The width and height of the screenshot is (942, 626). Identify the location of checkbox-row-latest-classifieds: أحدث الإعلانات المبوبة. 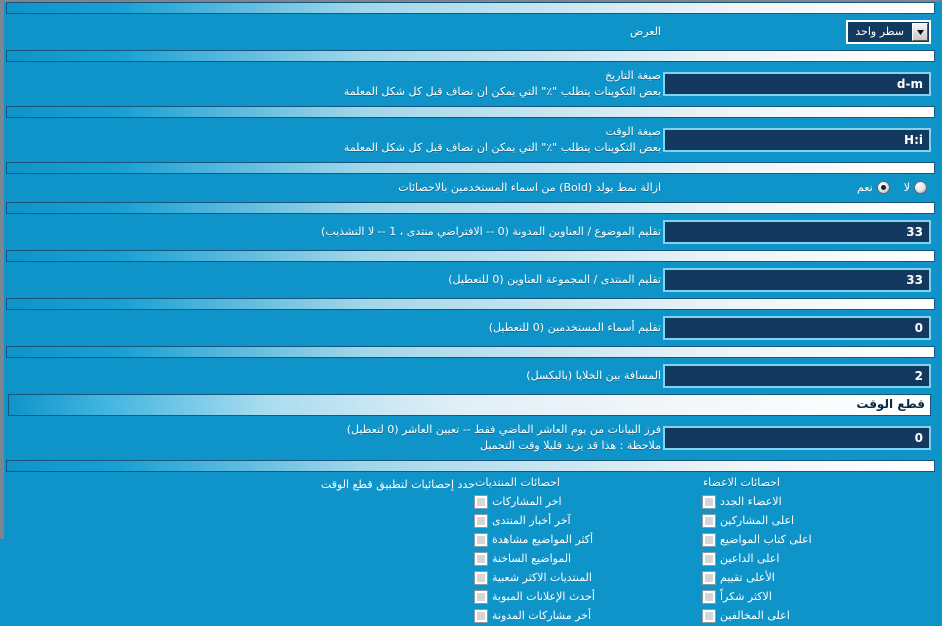
(534, 597).